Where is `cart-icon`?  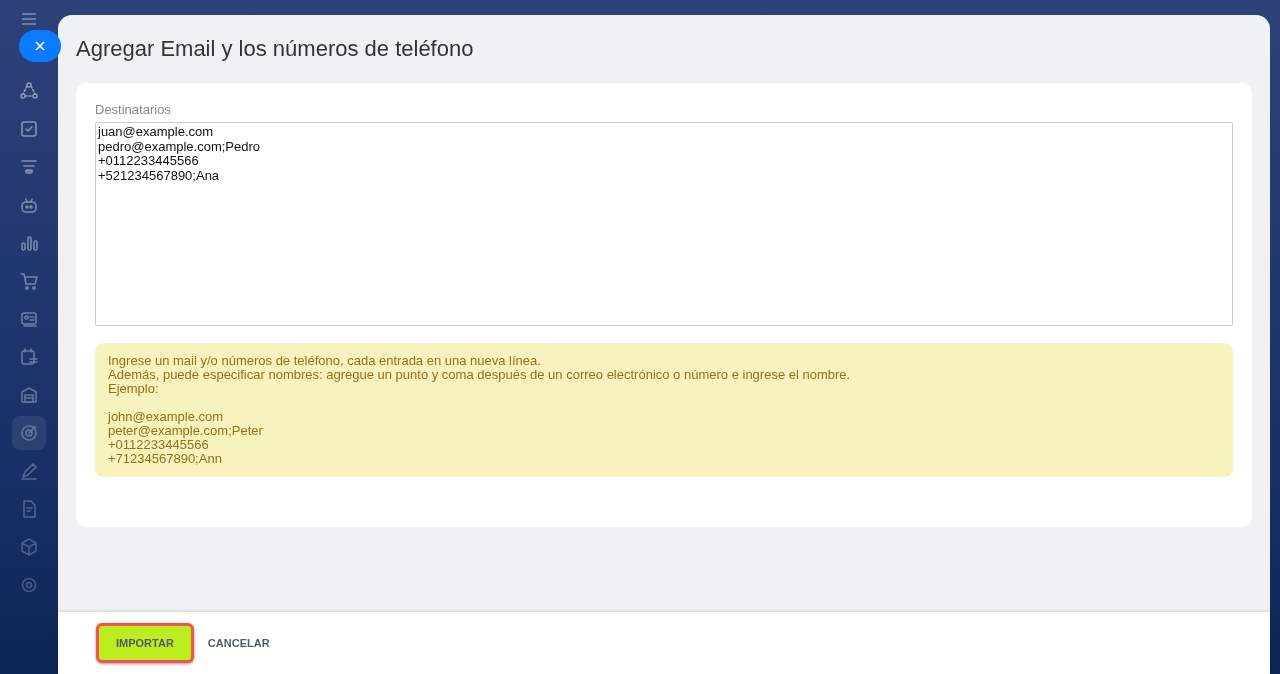 cart-icon is located at coordinates (29, 281).